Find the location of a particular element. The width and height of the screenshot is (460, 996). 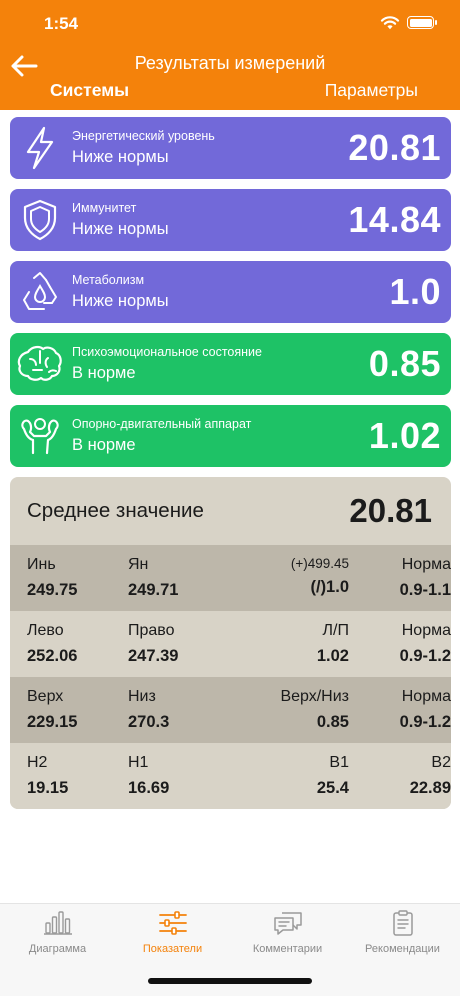

system-card-metabolism: Метаболизм Ниже нормы 1.0 is located at coordinates (230, 292).